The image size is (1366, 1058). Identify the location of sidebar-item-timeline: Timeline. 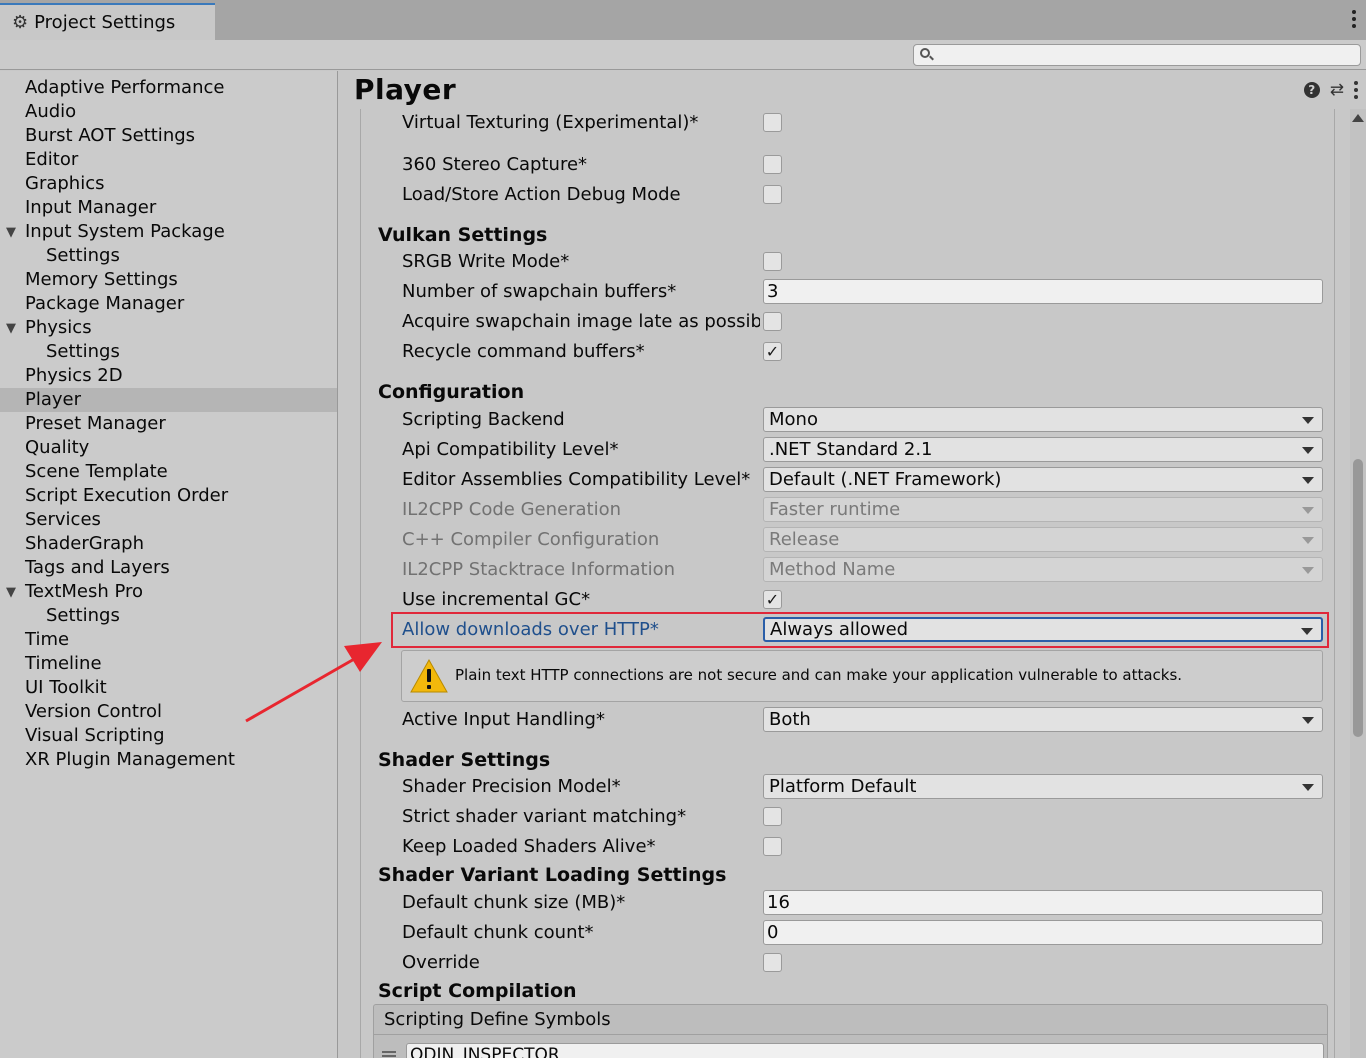
(168, 664).